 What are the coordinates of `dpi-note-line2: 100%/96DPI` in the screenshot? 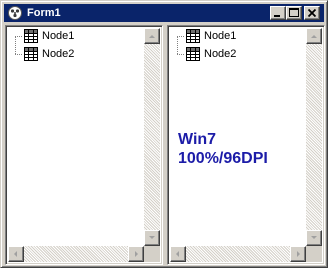 It's located at (223, 158).